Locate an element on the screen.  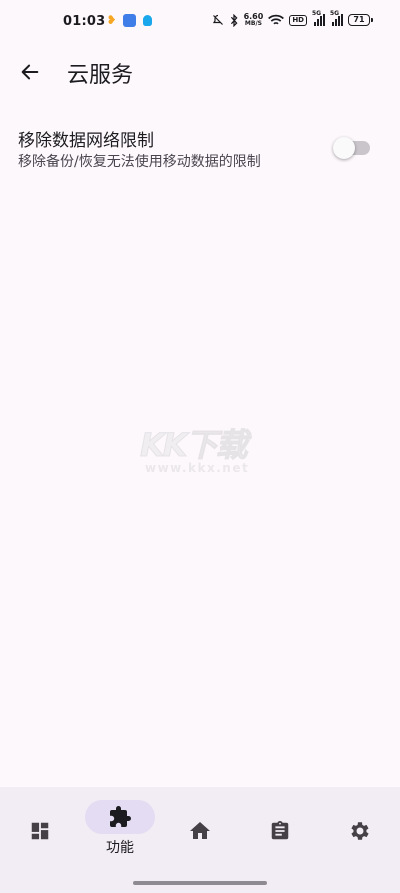
nav-pill-active is located at coordinates (120, 817).